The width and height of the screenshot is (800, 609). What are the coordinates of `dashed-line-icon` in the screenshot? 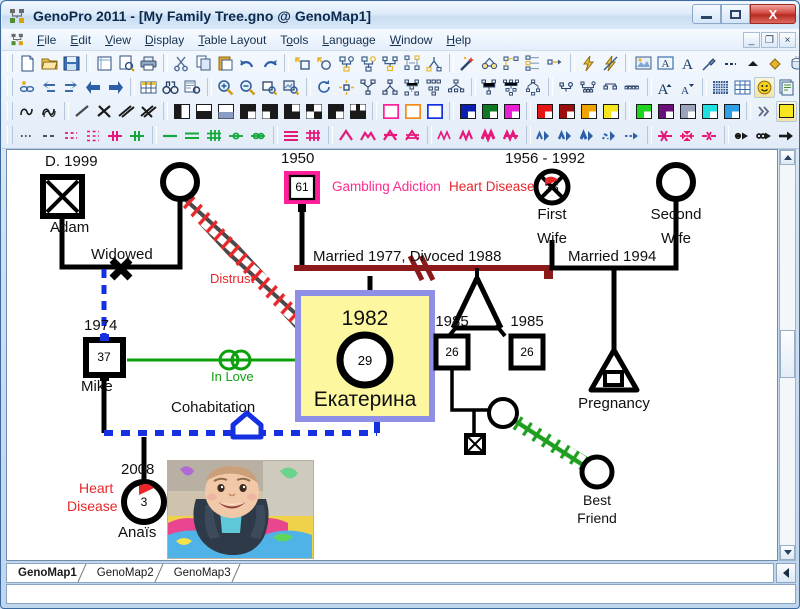 It's located at (49, 135).